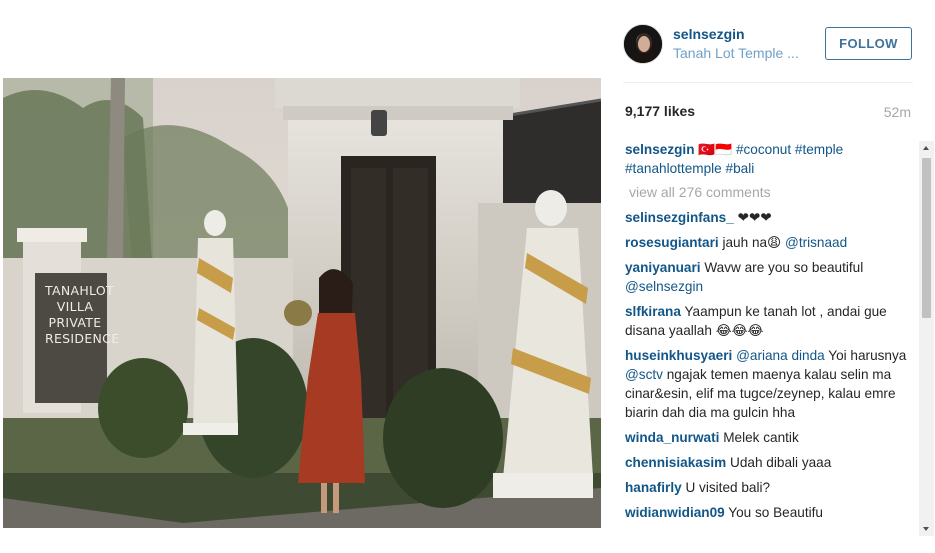 The image size is (935, 553). Describe the element at coordinates (773, 512) in the screenshot. I see `comment-text: You so Beautifu` at that location.